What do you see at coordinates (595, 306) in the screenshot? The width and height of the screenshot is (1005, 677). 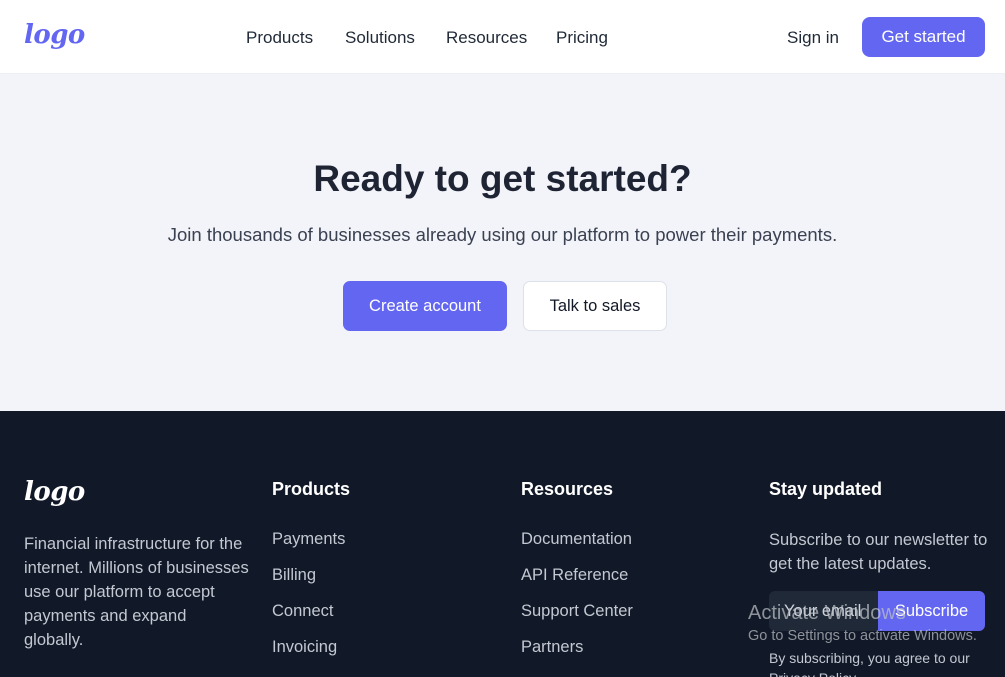 I see `talk-to-sales-button: Talk to sales` at bounding box center [595, 306].